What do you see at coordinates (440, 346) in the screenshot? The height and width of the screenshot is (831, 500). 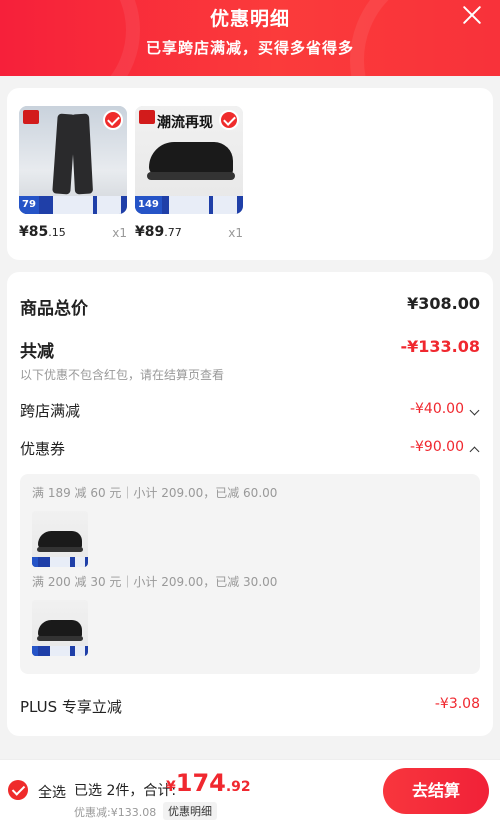 I see `discount-value: -¥133.08` at bounding box center [440, 346].